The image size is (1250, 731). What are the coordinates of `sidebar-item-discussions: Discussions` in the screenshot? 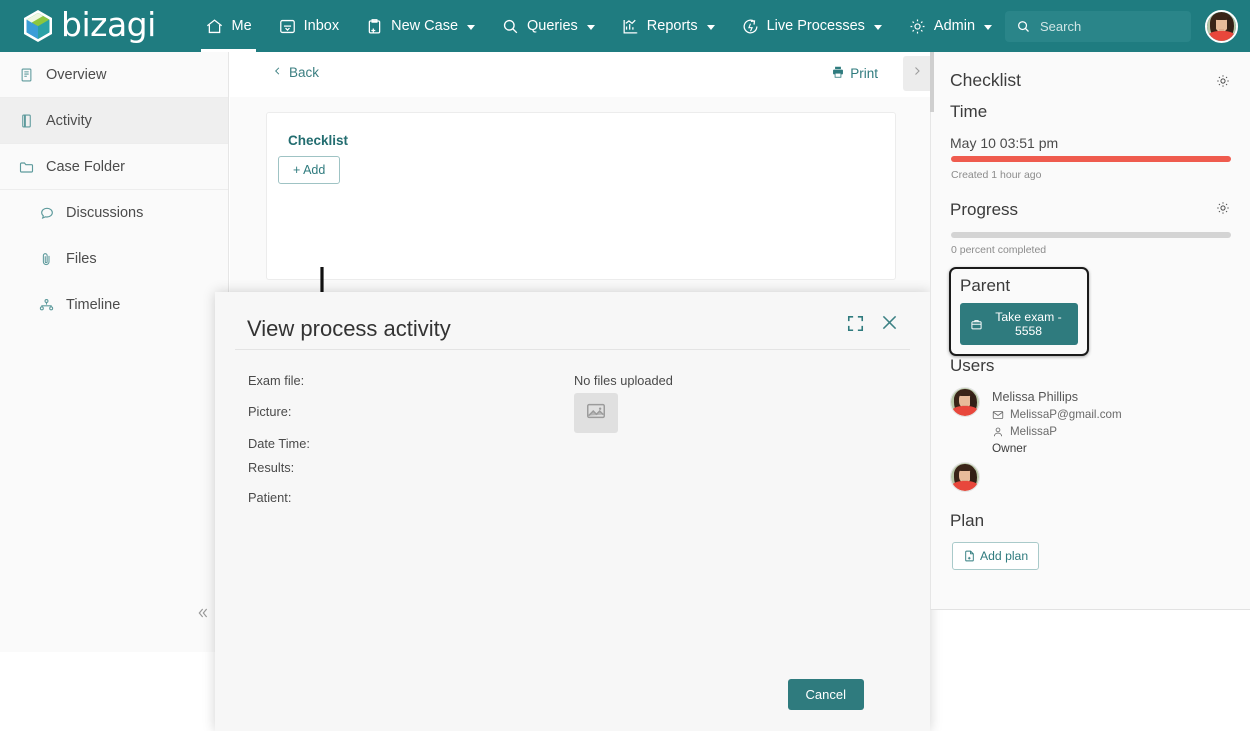 It's located at (114, 213).